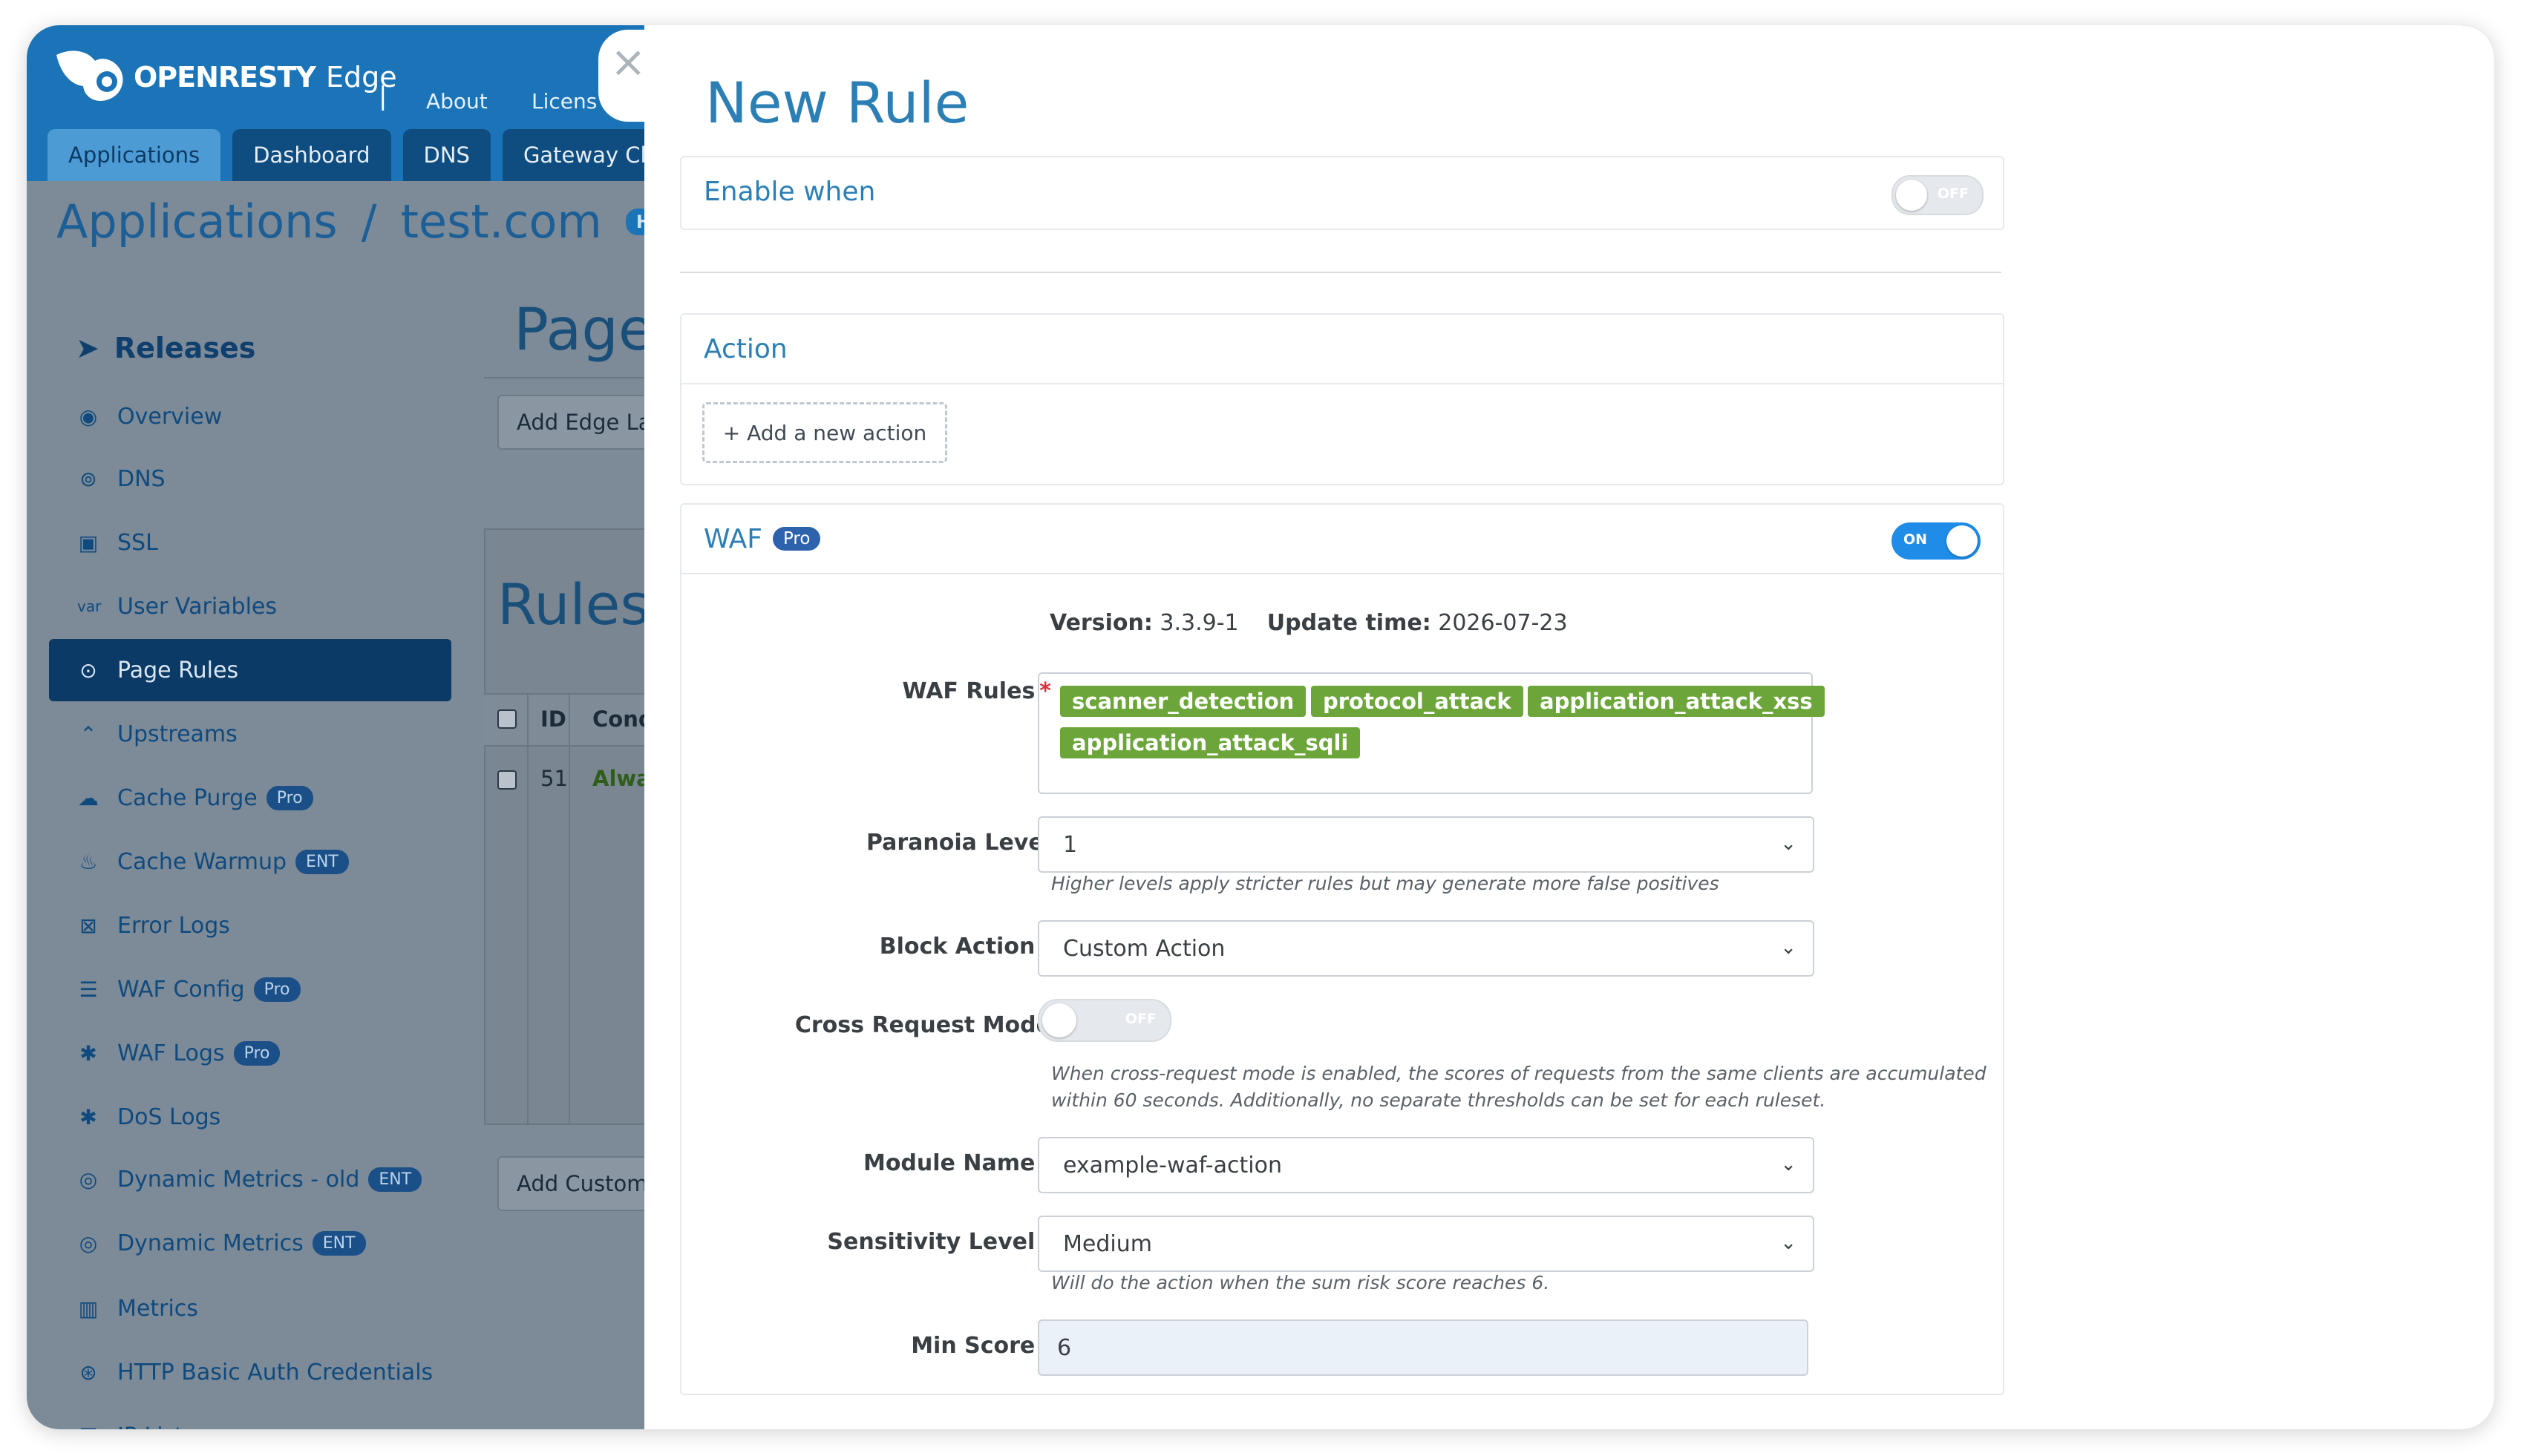 The image size is (2521, 1456). Describe the element at coordinates (1210, 743) in the screenshot. I see `waf-rule-tag: application_attack_sqli` at that location.